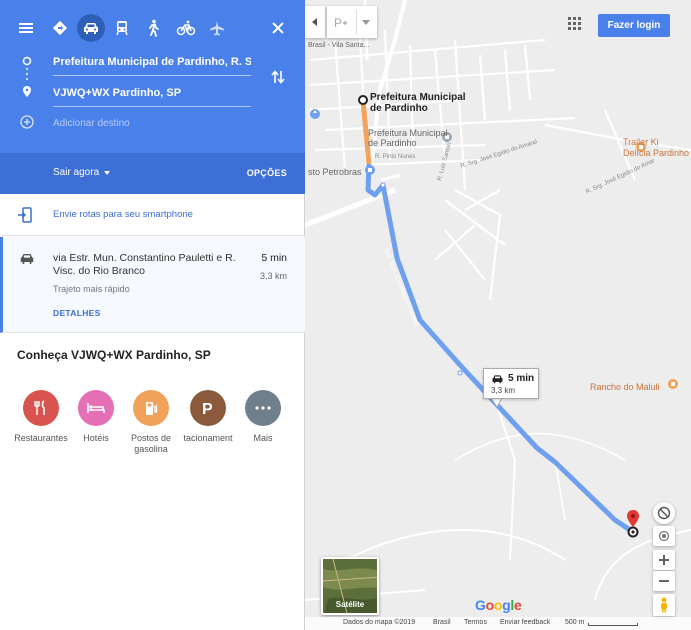  I want to click on layers-button: P, so click(352, 22).